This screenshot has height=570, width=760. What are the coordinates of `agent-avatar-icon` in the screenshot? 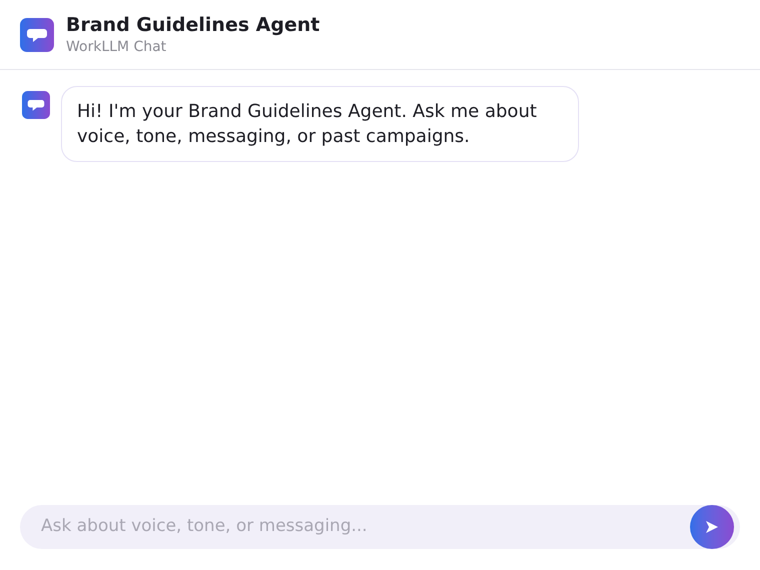 It's located at (36, 105).